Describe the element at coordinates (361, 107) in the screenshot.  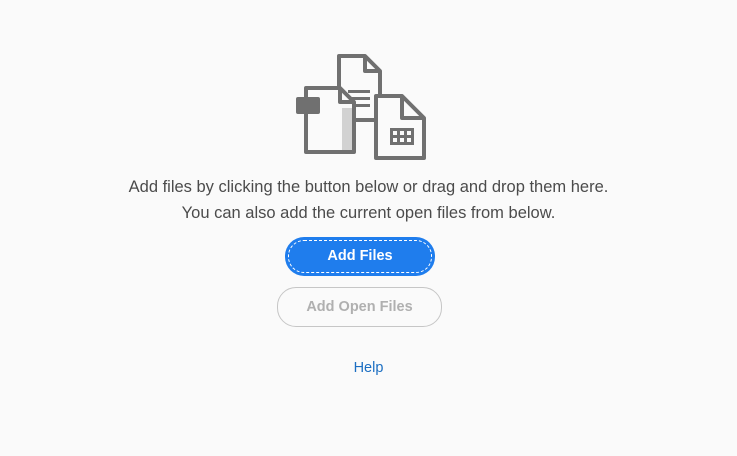
I see `multiple-files-icon` at that location.